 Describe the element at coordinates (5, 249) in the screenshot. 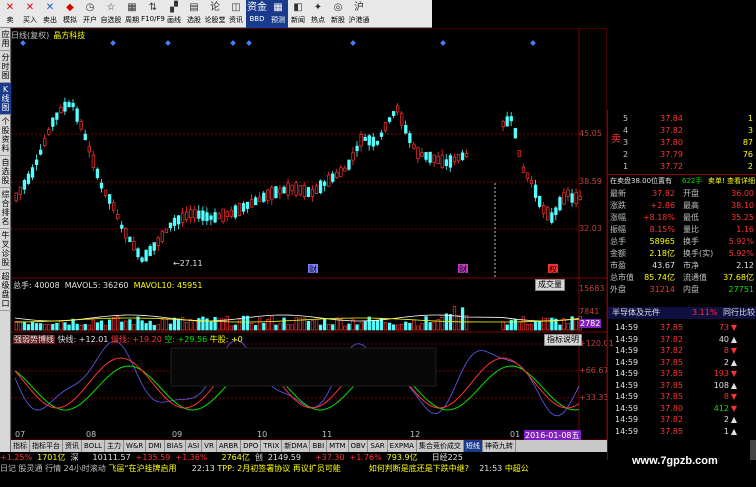

I see `left-tab-6: 牛叉诊股` at that location.